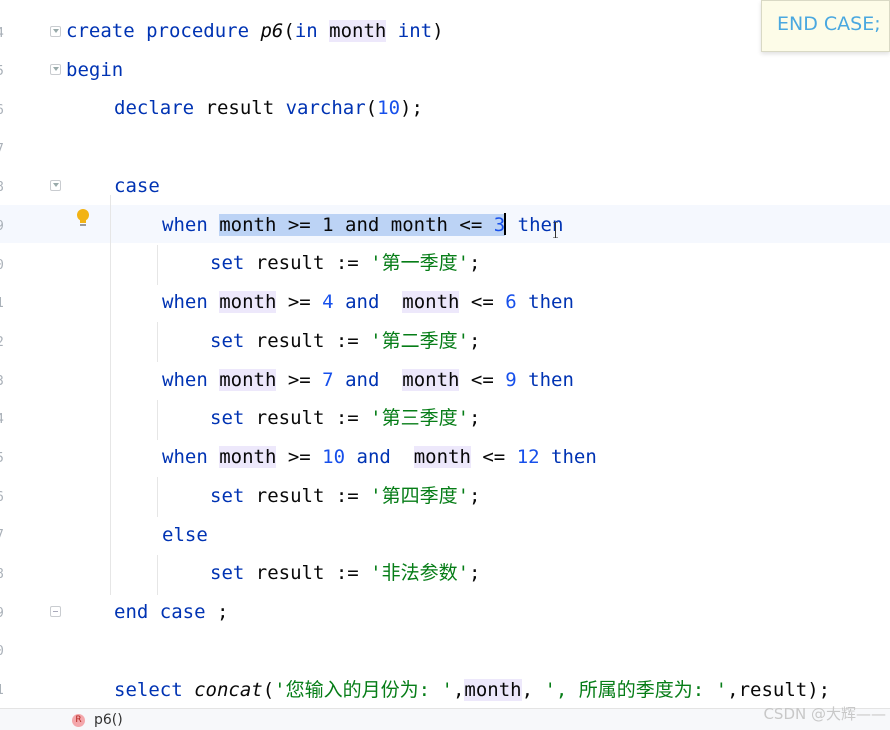  Describe the element at coordinates (505, 224) in the screenshot. I see `text-caret` at that location.